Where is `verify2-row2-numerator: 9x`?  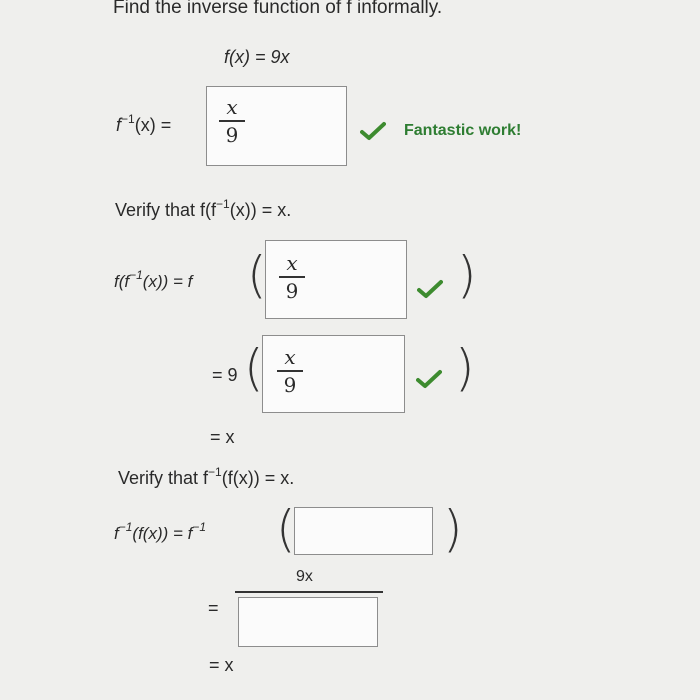
verify2-row2-numerator: 9x is located at coordinates (304, 576).